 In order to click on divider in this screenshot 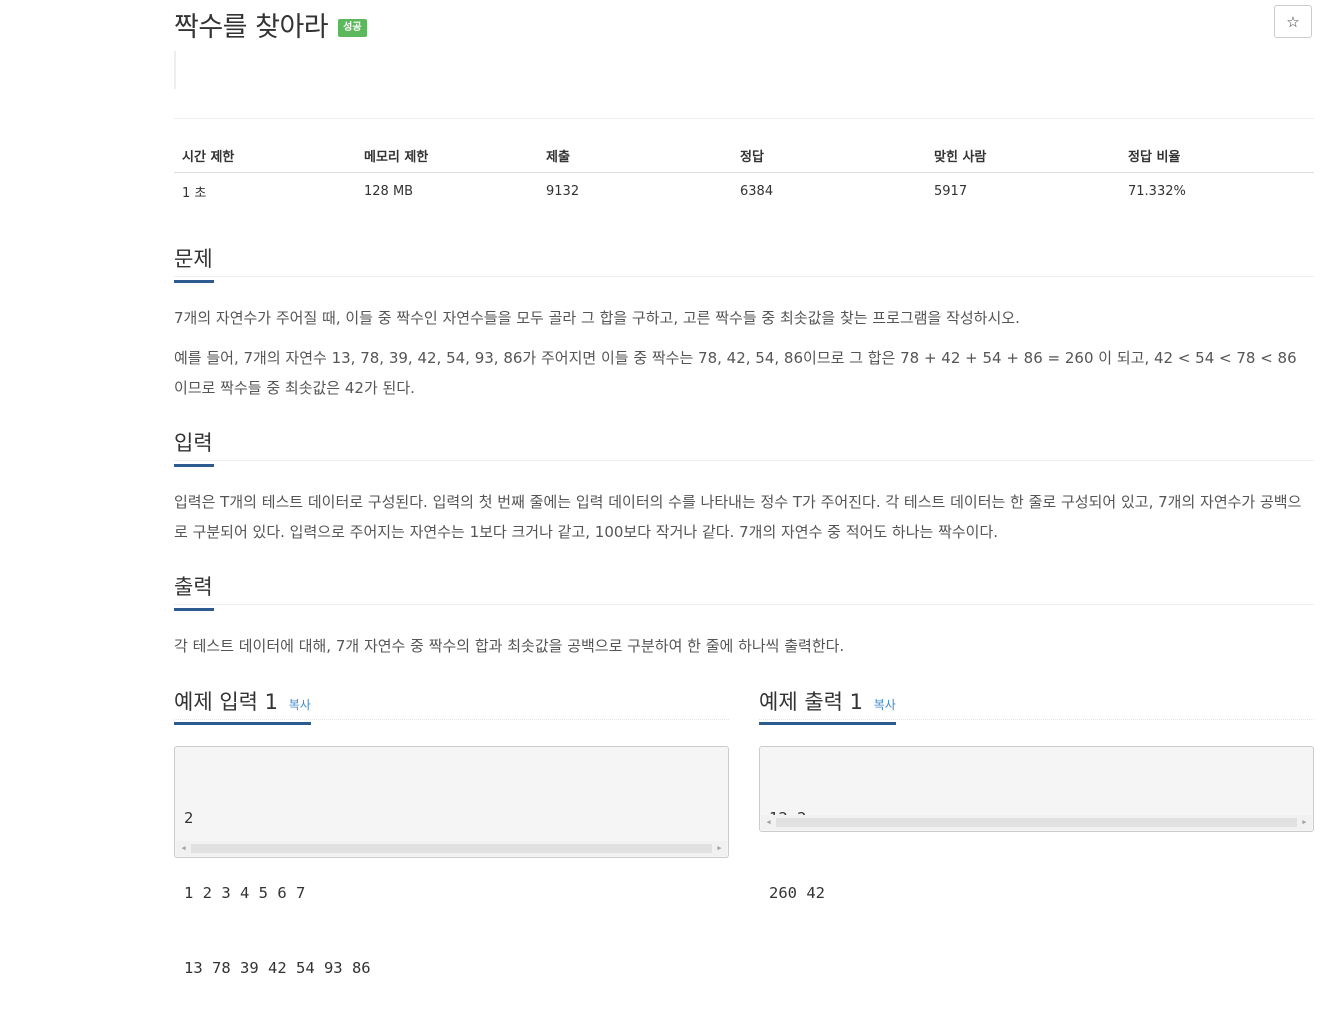, I will do `click(744, 118)`.